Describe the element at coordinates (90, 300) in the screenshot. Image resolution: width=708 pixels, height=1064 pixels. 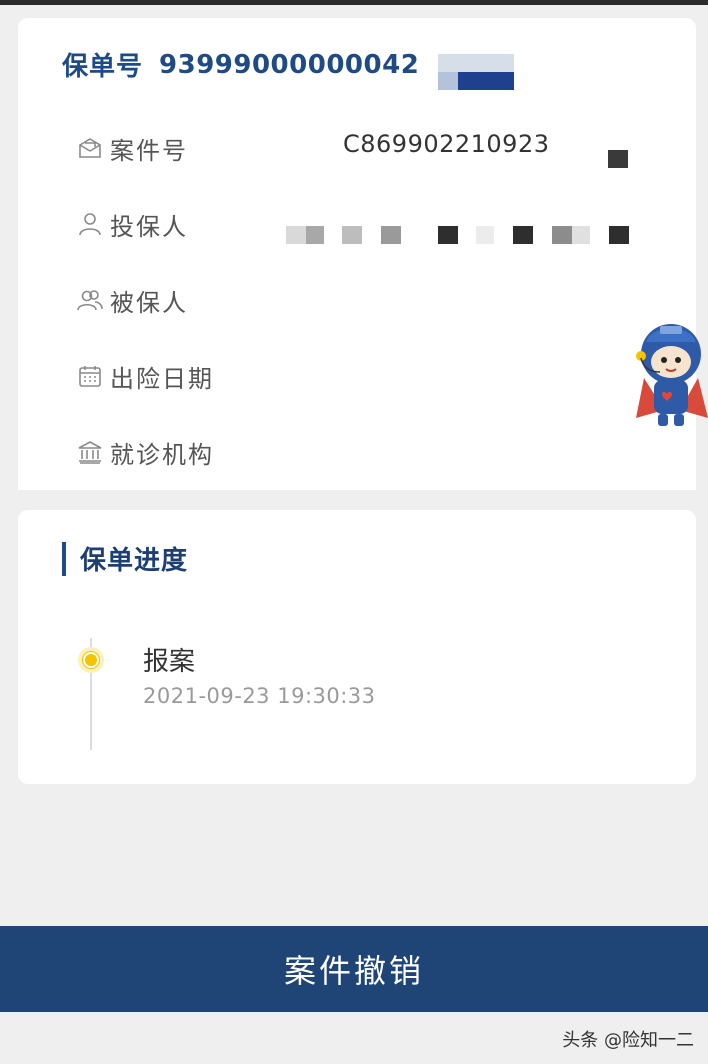
I see `people-icon` at that location.